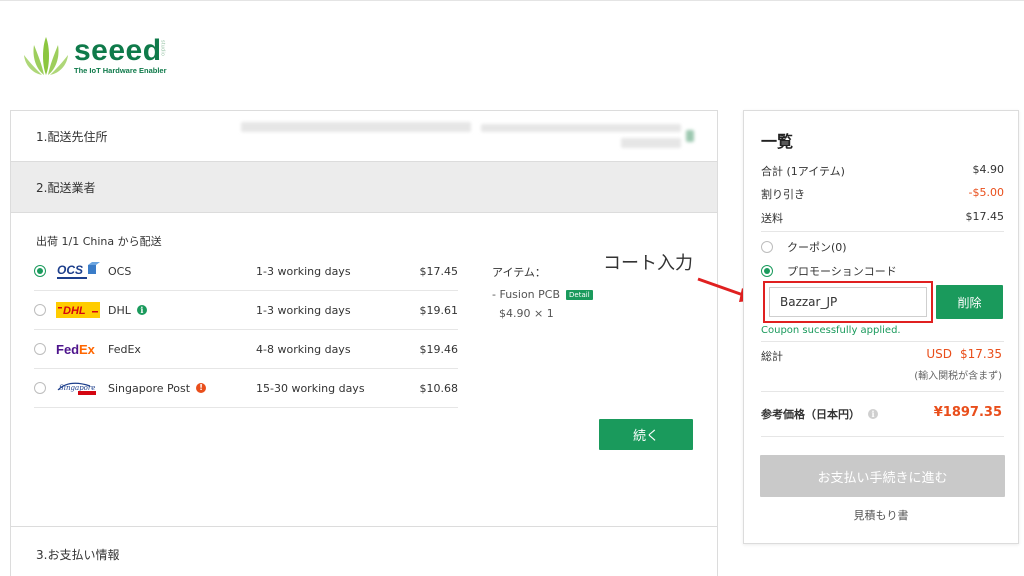 The image size is (1024, 576). Describe the element at coordinates (468, 137) in the screenshot. I see `blurred-address` at that location.